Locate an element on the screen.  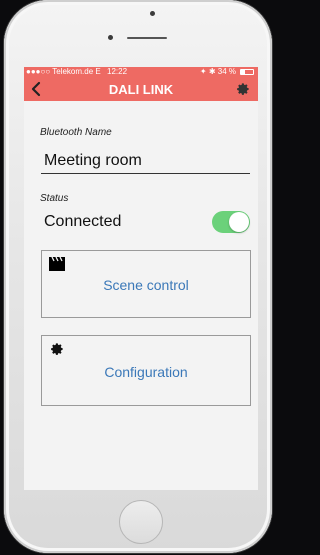
configuration-button: Configuration is located at coordinates (146, 370).